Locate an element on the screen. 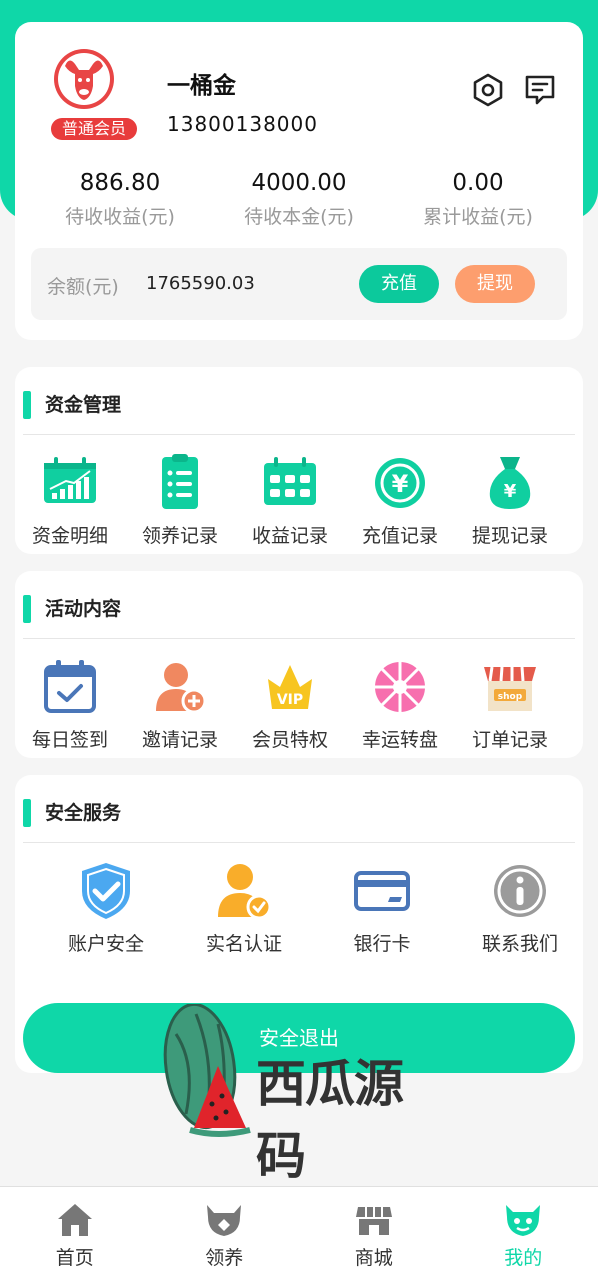  vip-privilege-item: VIP 会员特权 is located at coordinates (290, 701).